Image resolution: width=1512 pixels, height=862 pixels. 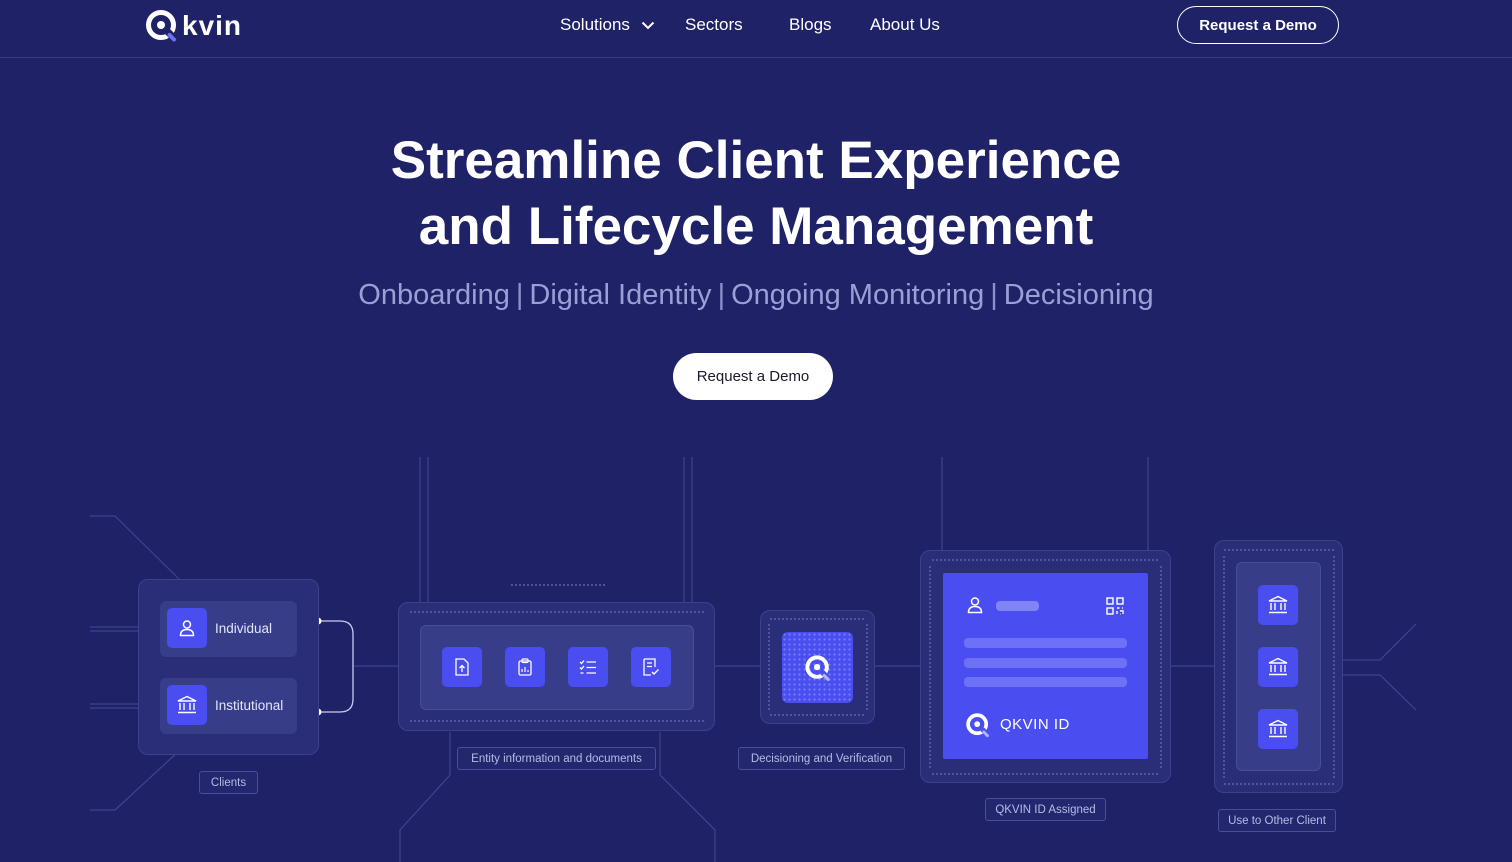 I want to click on request-demo-button-hero: Request a Demo, so click(x=753, y=376).